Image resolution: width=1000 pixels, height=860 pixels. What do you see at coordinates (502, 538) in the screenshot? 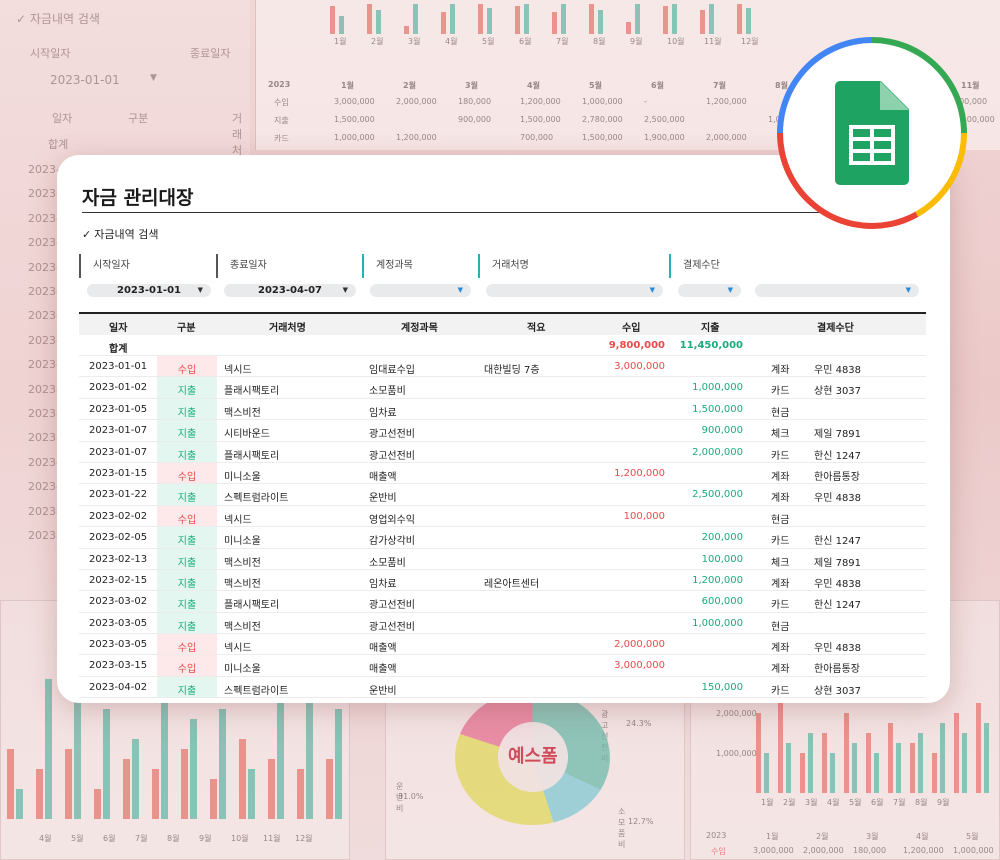
I see `table-row: 2023-02-05 지출 미니소울 감가상각비 200,000 카드 한신 1247` at bounding box center [502, 538].